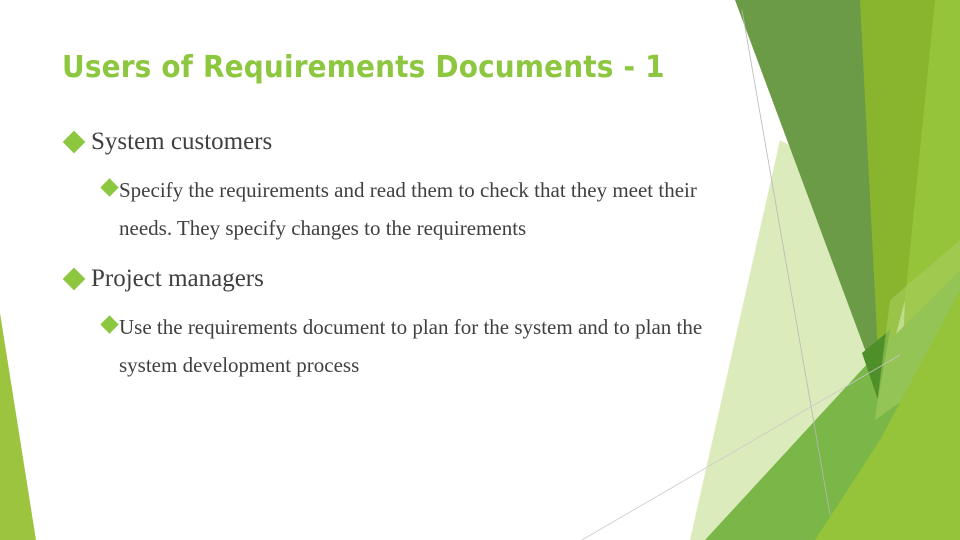 The width and height of the screenshot is (960, 540). What do you see at coordinates (402, 142) in the screenshot?
I see `bullet-item-system-customers: System customers` at bounding box center [402, 142].